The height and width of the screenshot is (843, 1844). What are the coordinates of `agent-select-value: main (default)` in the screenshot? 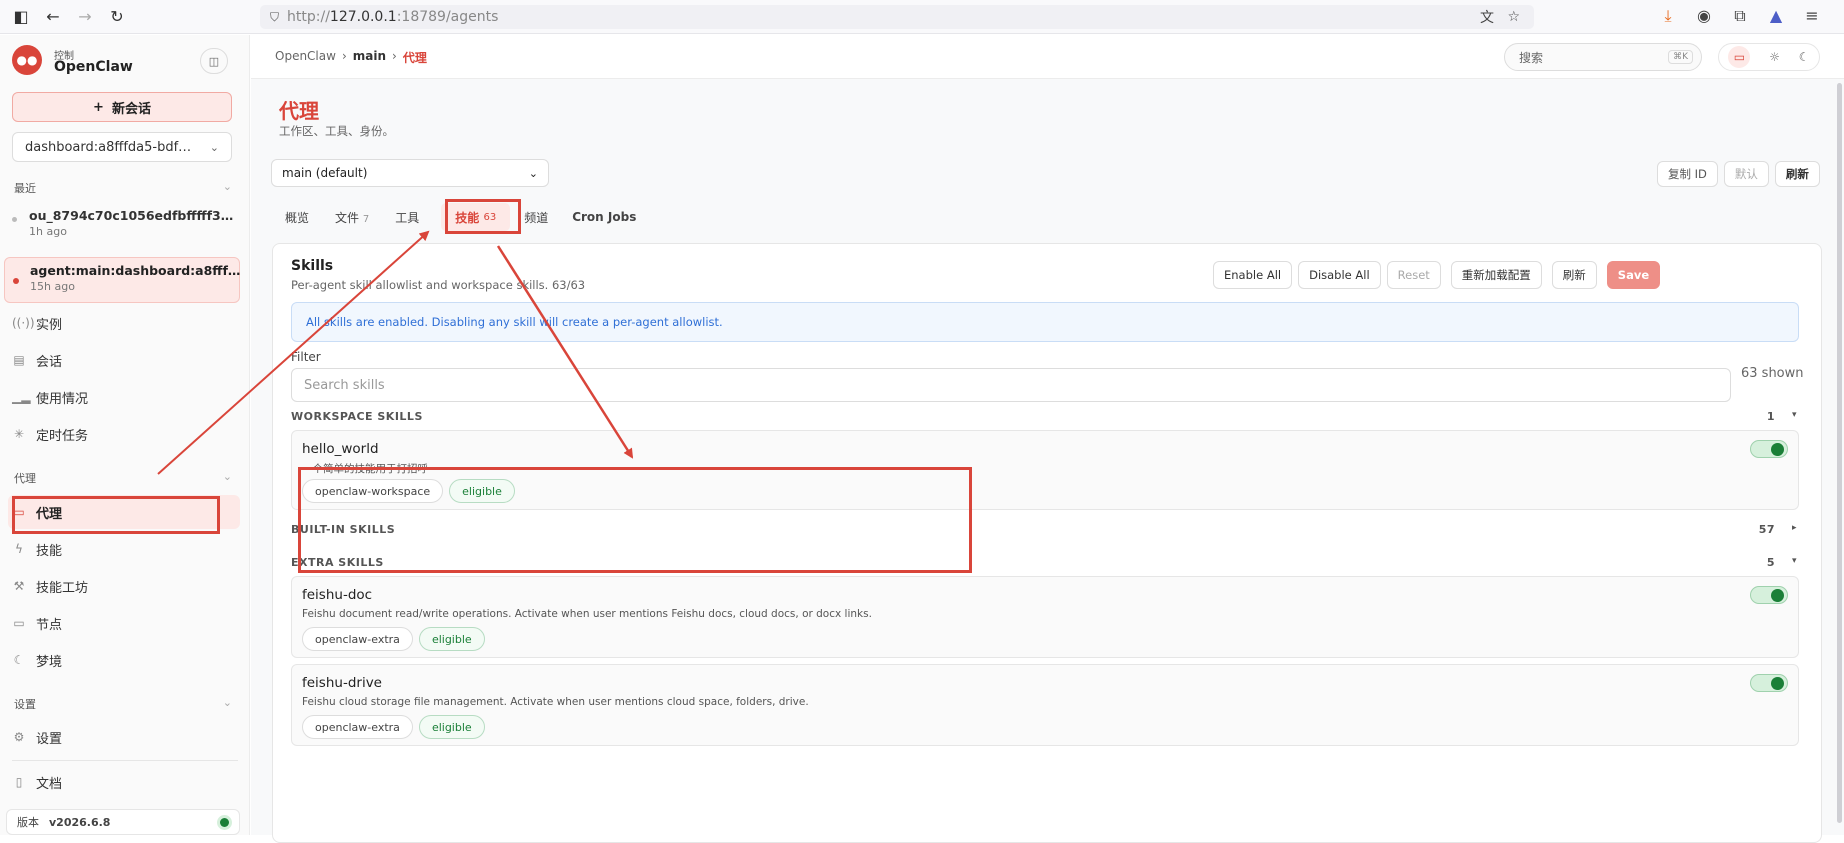 It's located at (325, 173).